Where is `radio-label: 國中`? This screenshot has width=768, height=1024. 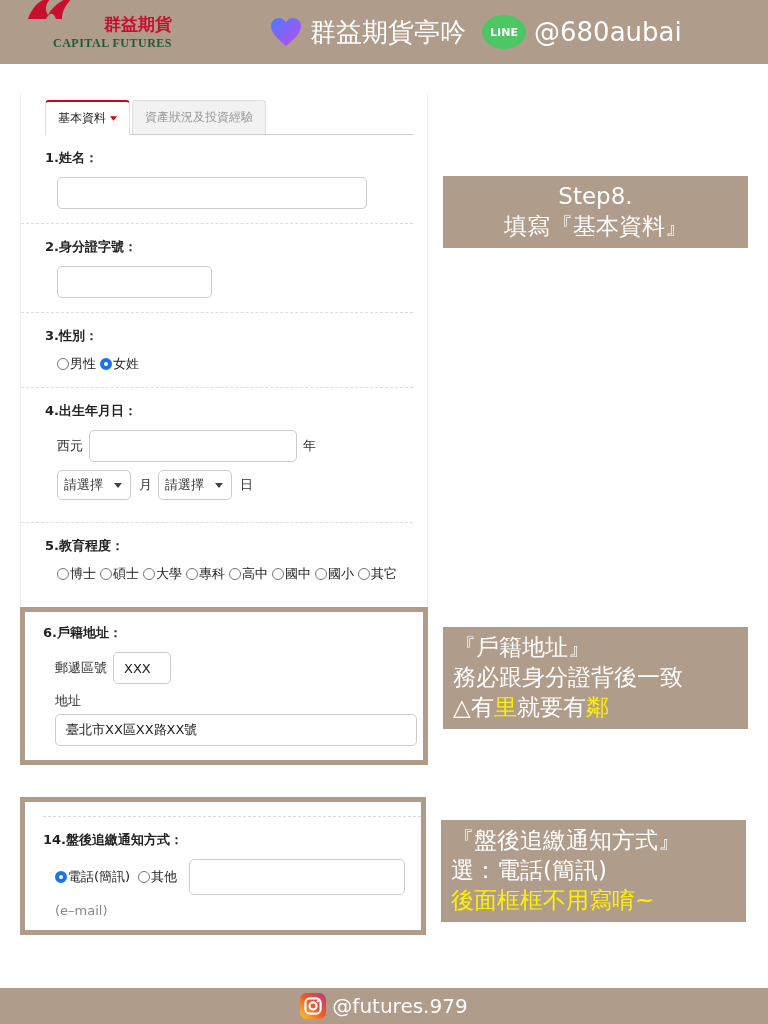
radio-label: 國中 is located at coordinates (298, 574).